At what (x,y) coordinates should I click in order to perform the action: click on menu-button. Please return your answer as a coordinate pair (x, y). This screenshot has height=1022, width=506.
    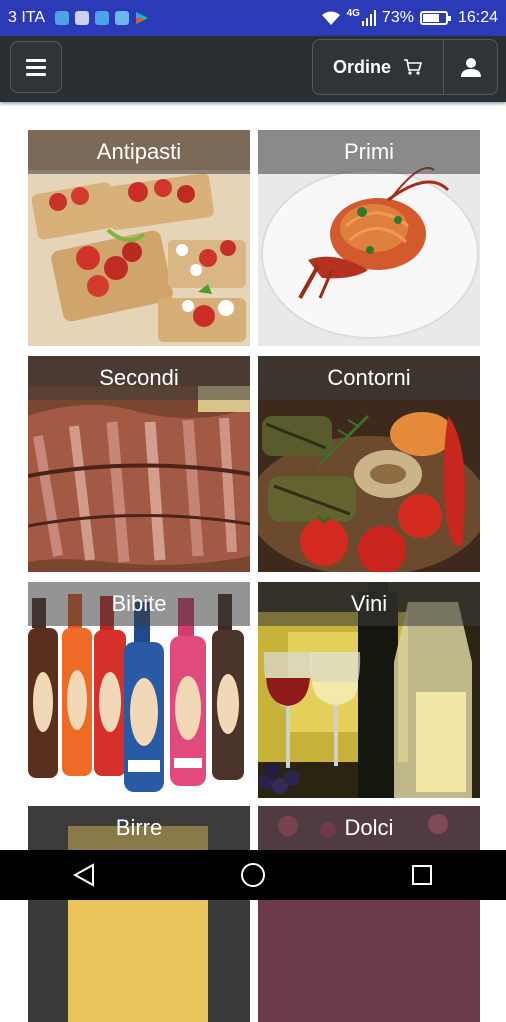
    Looking at the image, I should click on (36, 67).